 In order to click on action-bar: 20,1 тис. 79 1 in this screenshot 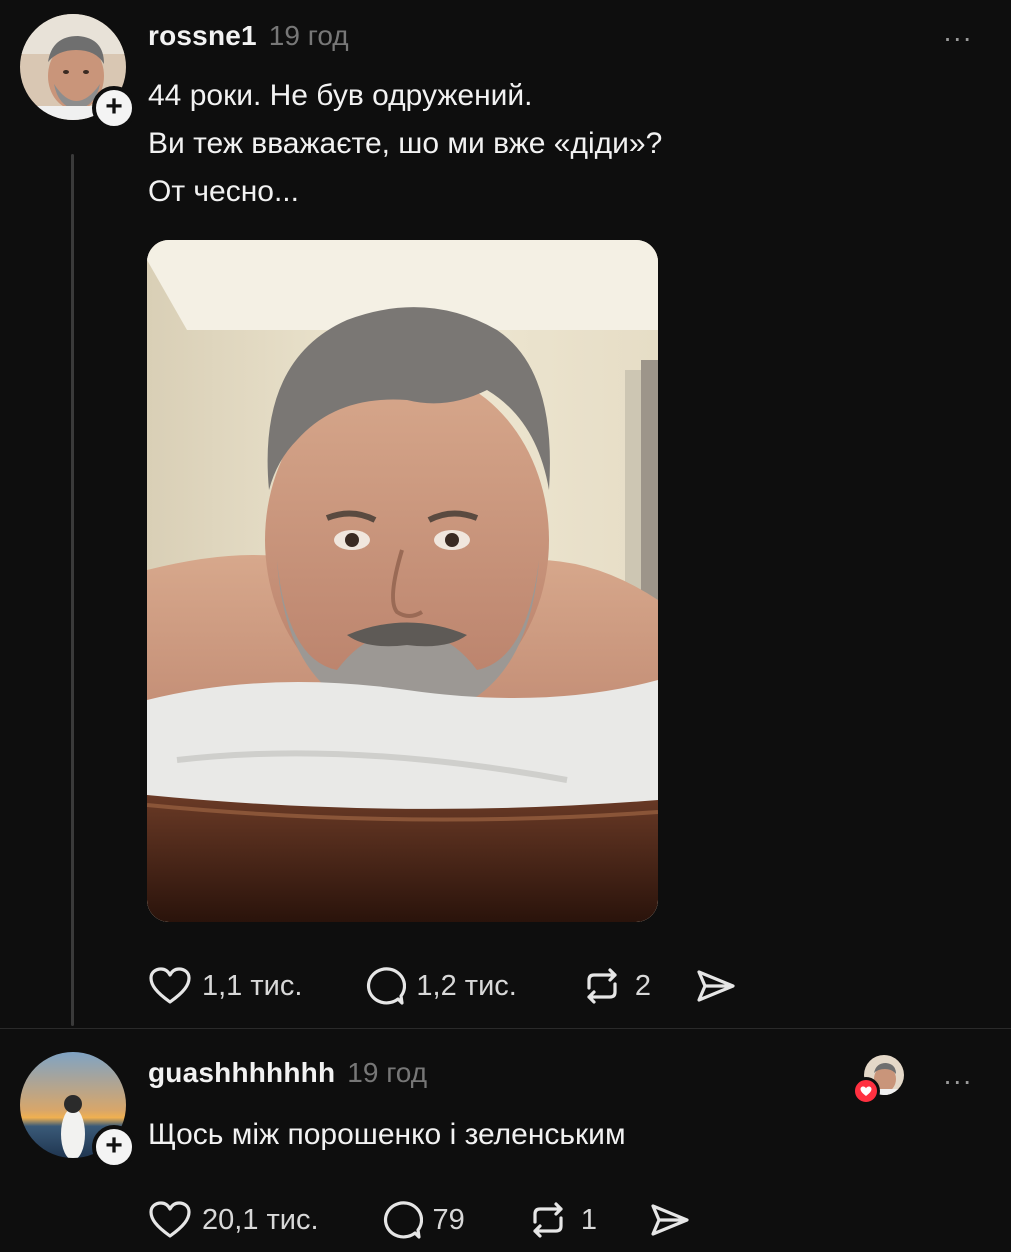, I will do `click(419, 1220)`.